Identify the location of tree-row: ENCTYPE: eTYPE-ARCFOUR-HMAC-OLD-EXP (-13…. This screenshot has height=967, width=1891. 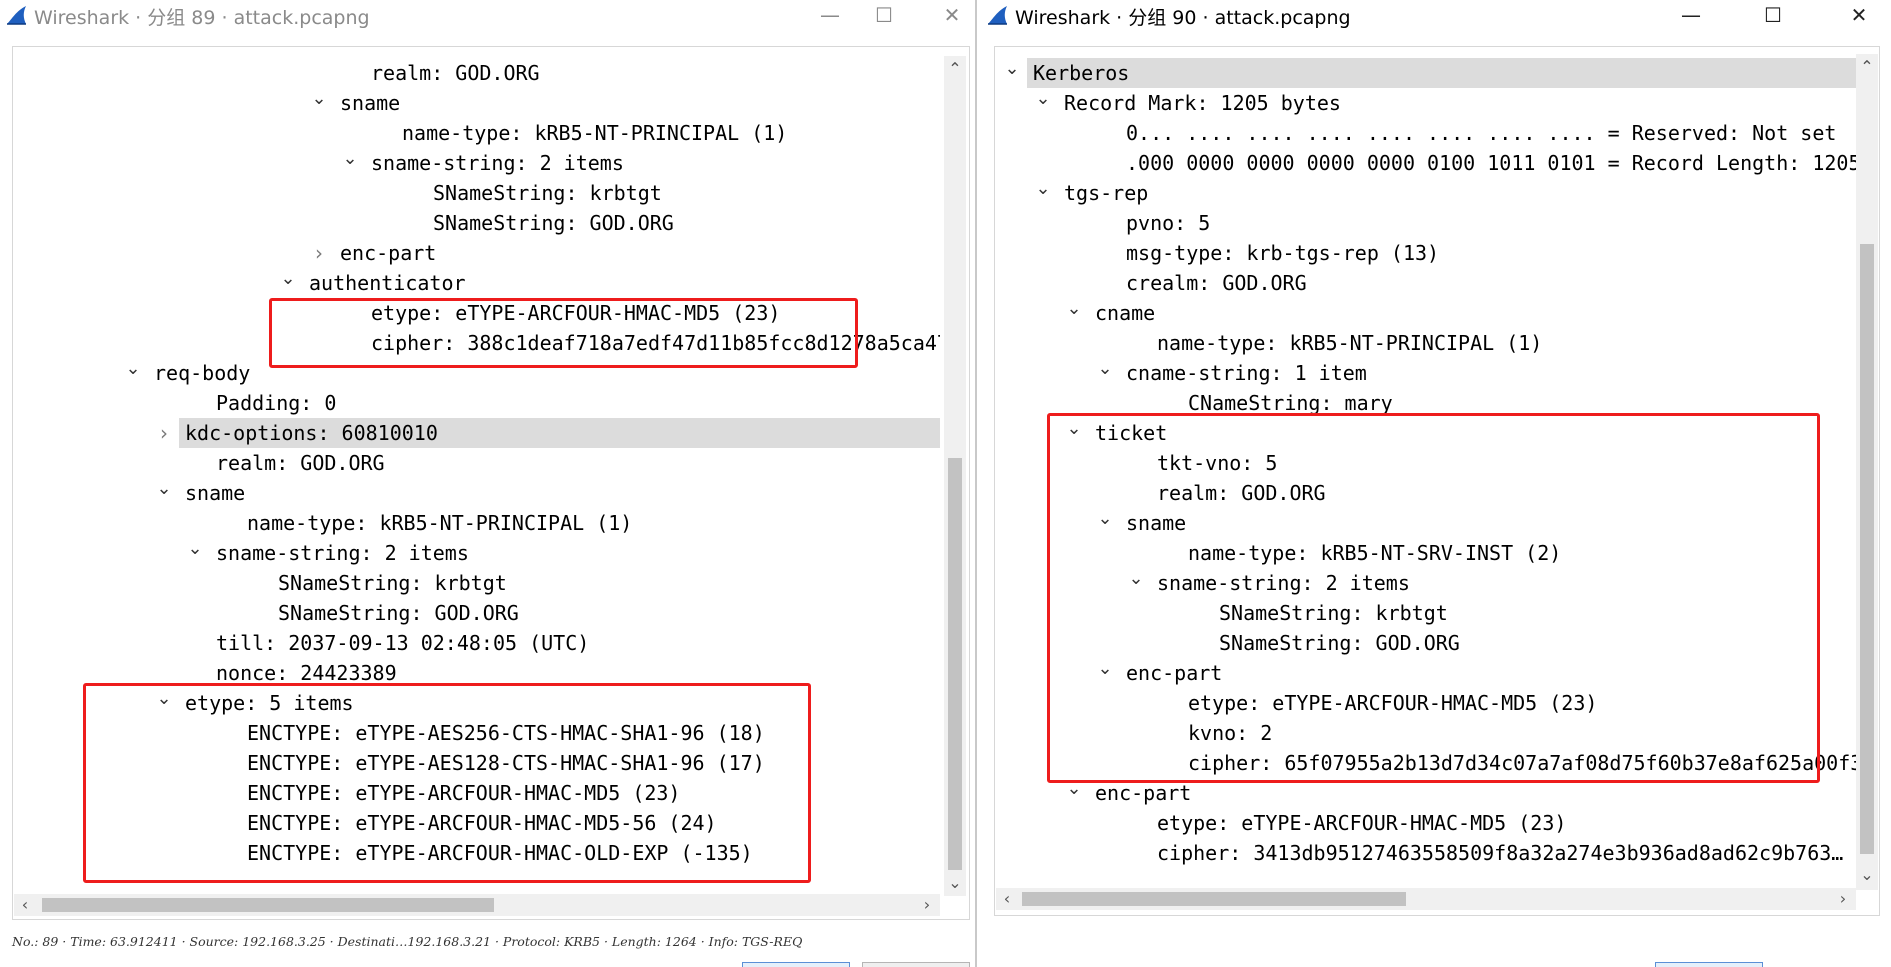
(477, 853).